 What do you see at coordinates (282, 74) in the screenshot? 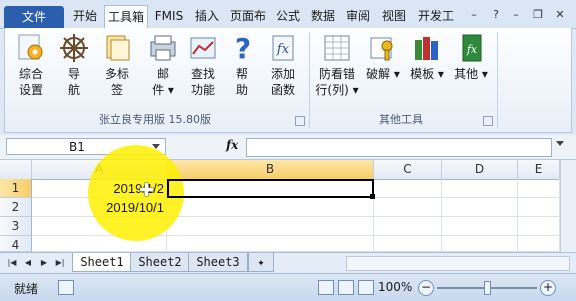
I see `button-label: 添加` at bounding box center [282, 74].